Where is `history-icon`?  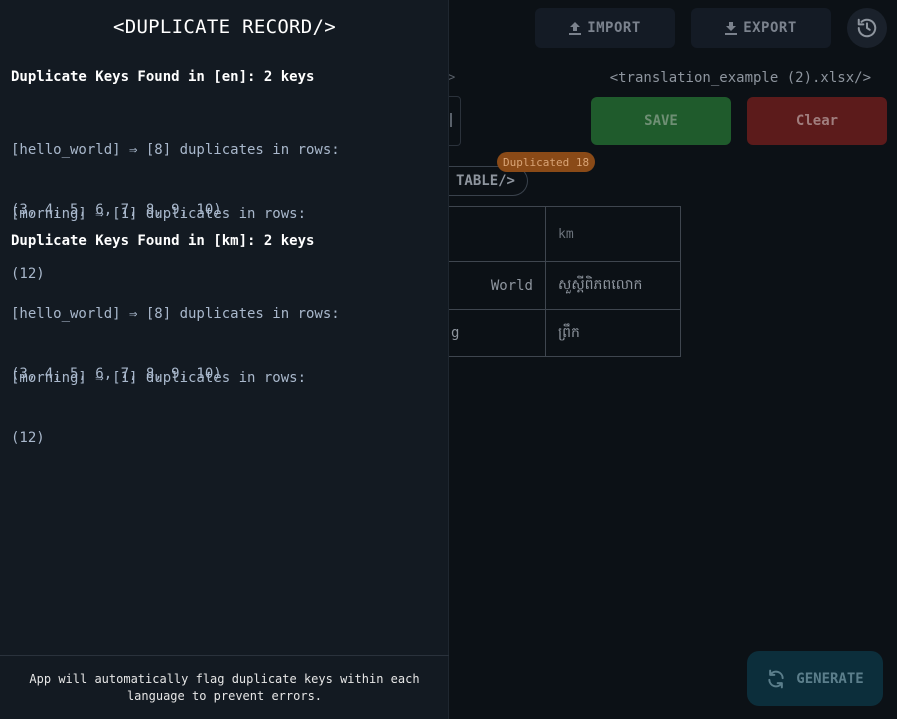
history-icon is located at coordinates (867, 28).